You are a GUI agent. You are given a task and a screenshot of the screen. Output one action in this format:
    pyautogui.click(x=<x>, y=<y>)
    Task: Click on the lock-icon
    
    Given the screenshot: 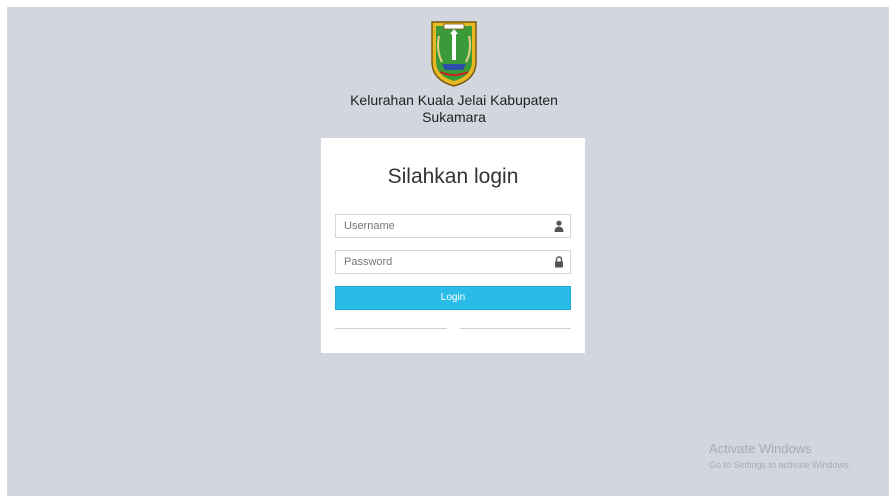 What is the action you would take?
    pyautogui.click(x=559, y=262)
    